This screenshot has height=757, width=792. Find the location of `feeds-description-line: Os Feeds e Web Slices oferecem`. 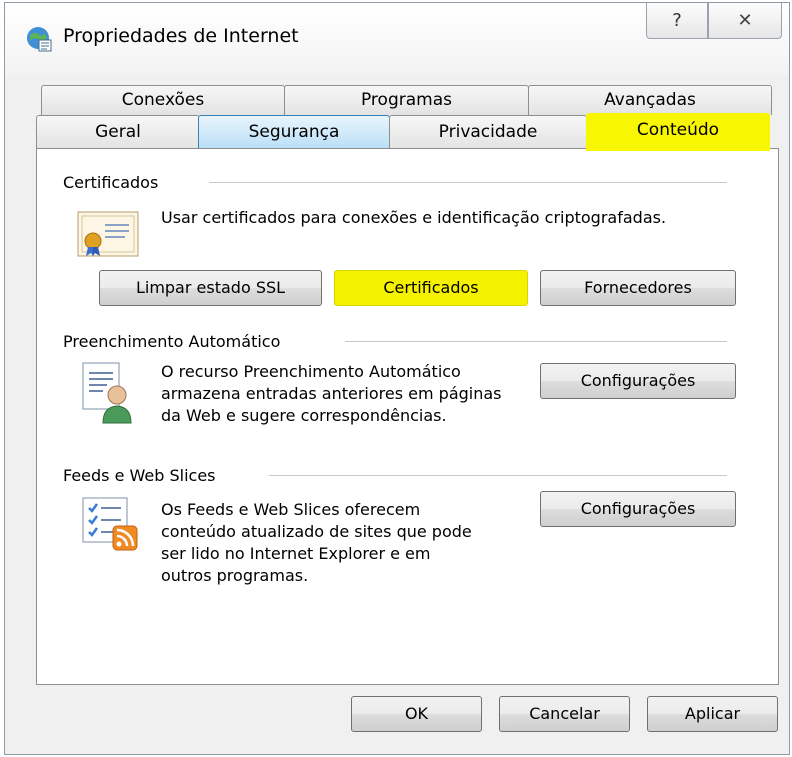

feeds-description-line: Os Feeds e Web Slices oferecem is located at coordinates (291, 509).